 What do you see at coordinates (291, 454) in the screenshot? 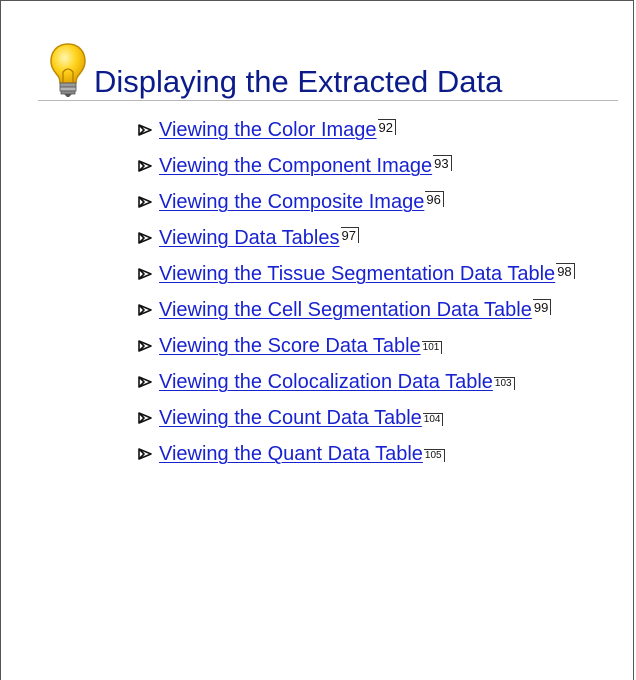
I see `toc-link: Viewing the Quant Data Table` at bounding box center [291, 454].